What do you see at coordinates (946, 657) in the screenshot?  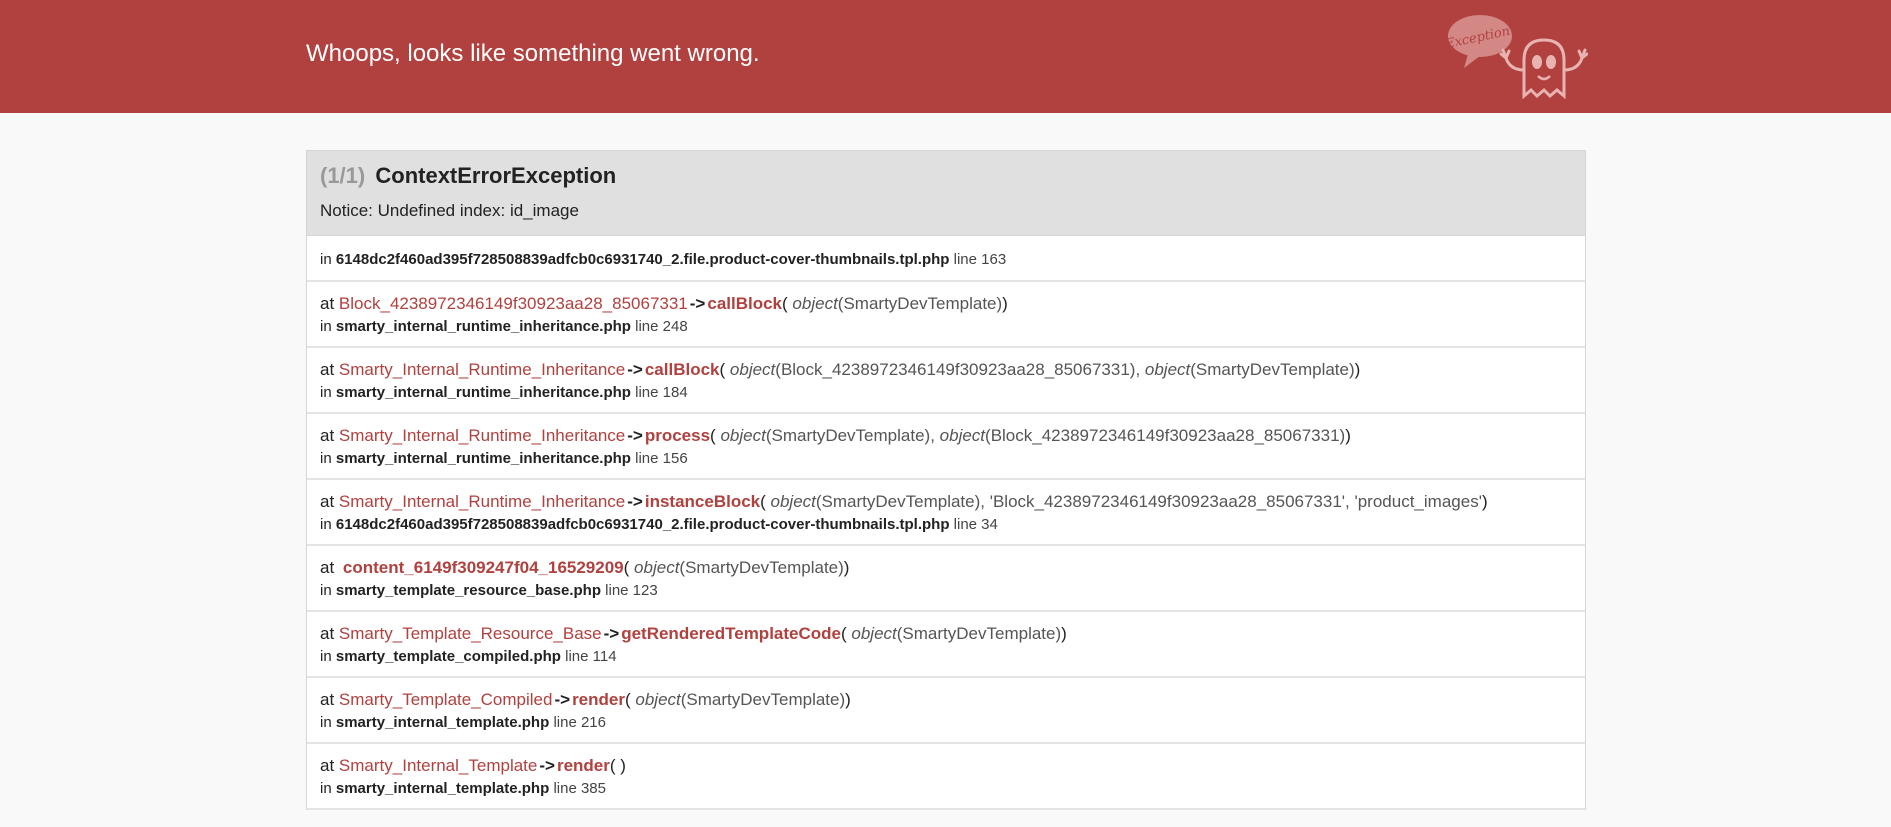 I see `trace-location: in smarty_template_compiled.php line 114` at bounding box center [946, 657].